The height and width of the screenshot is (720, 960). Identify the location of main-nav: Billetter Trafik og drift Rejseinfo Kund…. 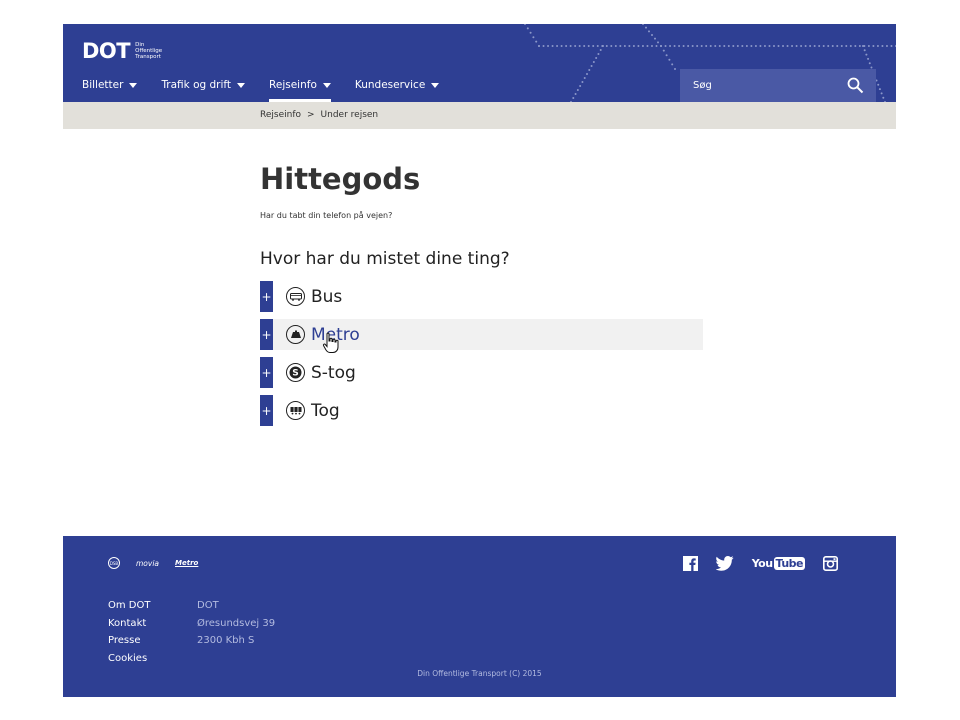
(272, 90).